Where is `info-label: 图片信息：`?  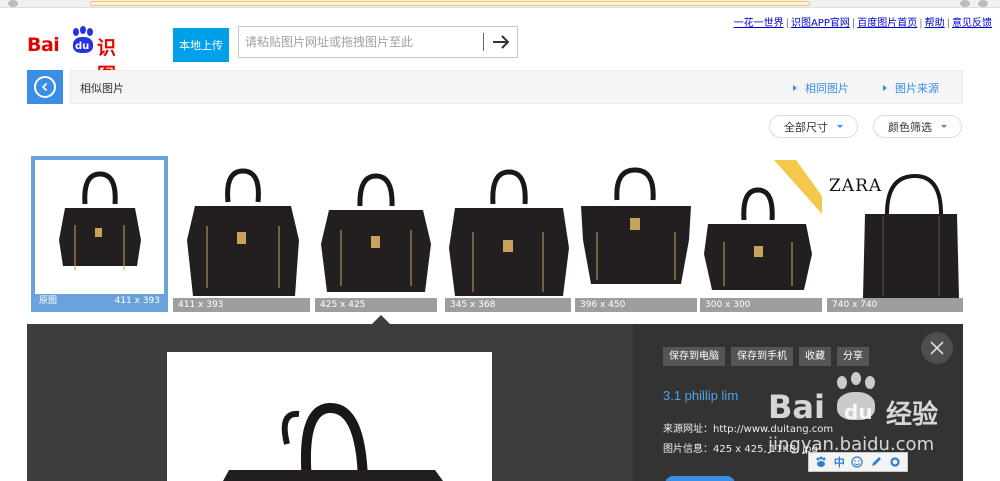 info-label: 图片信息： is located at coordinates (688, 449).